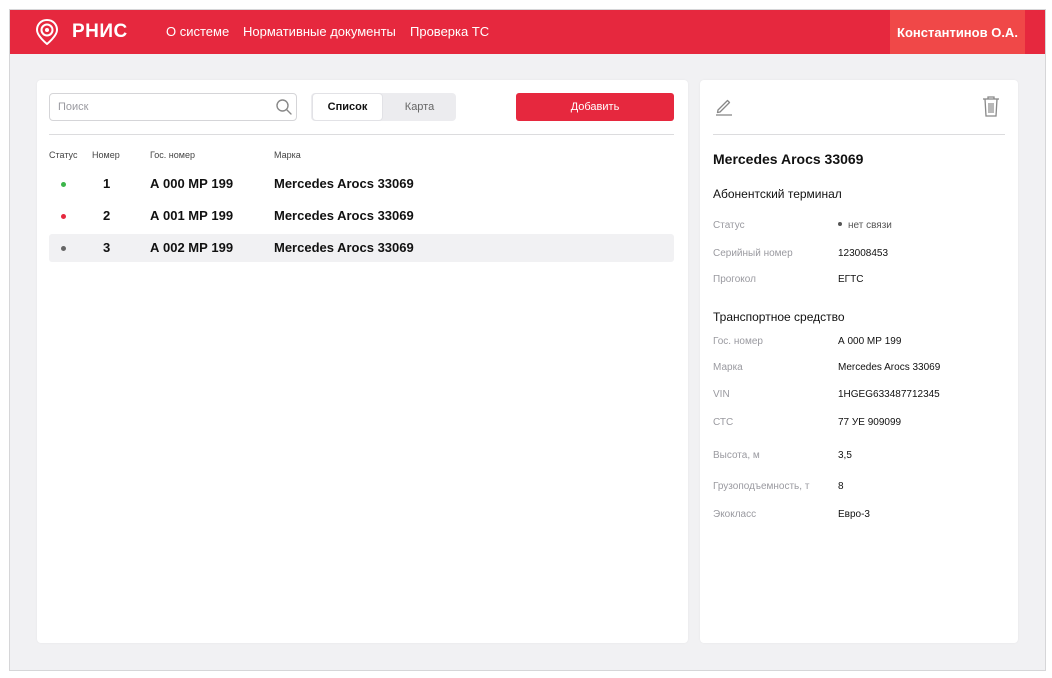 This screenshot has height=678, width=1052. I want to click on row-plate: А 002 МР 199, so click(192, 247).